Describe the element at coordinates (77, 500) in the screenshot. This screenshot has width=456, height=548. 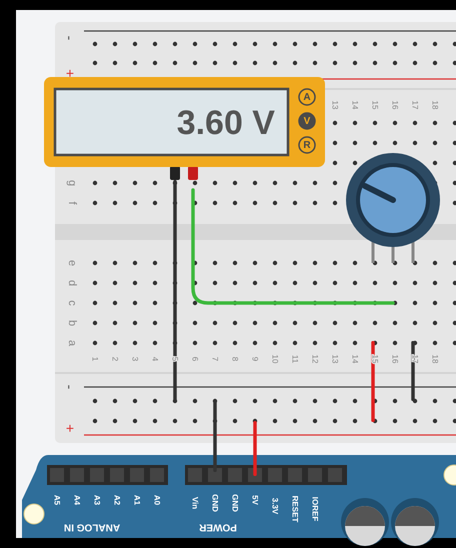
I see `pin-label: A4` at that location.